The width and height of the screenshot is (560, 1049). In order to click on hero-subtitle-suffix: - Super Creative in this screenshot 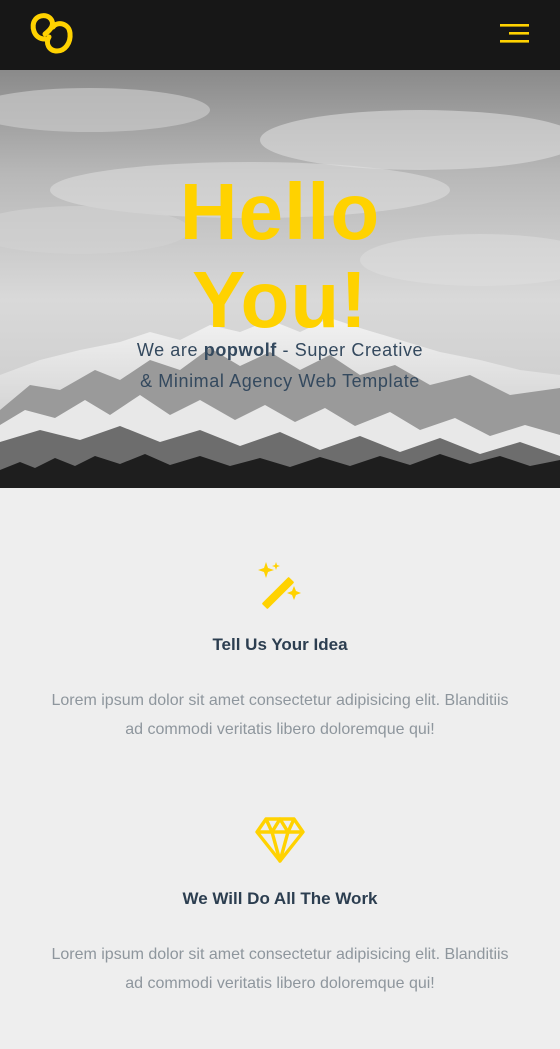, I will do `click(353, 350)`.